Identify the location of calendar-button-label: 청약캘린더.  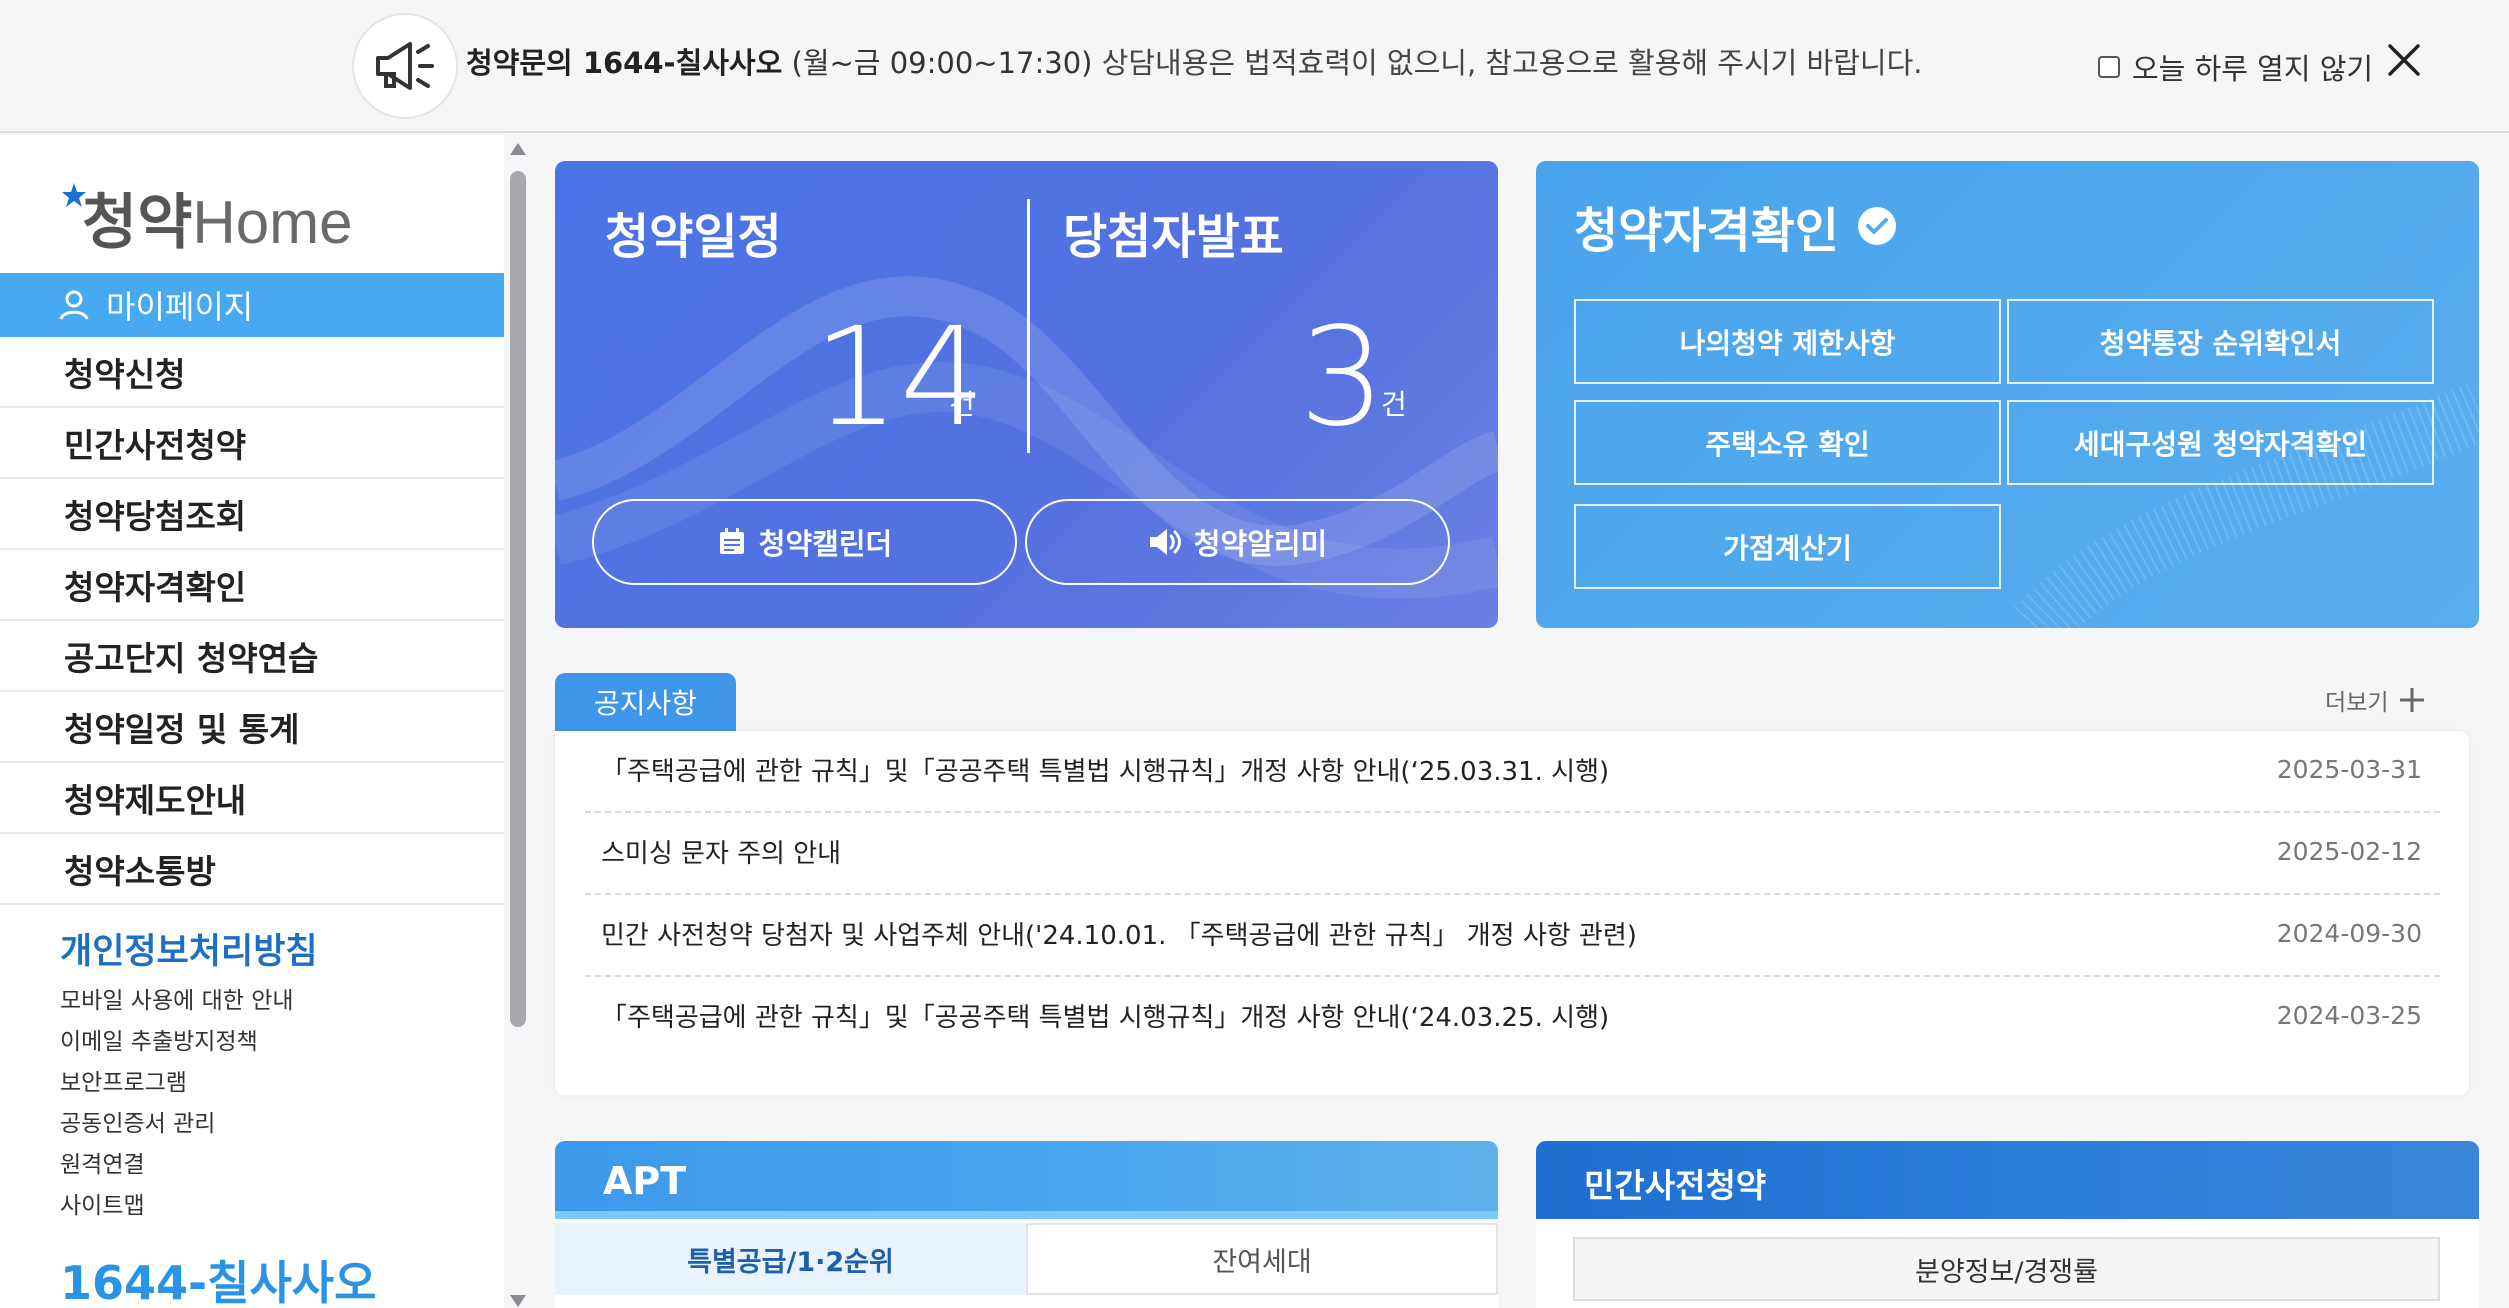
(825, 544).